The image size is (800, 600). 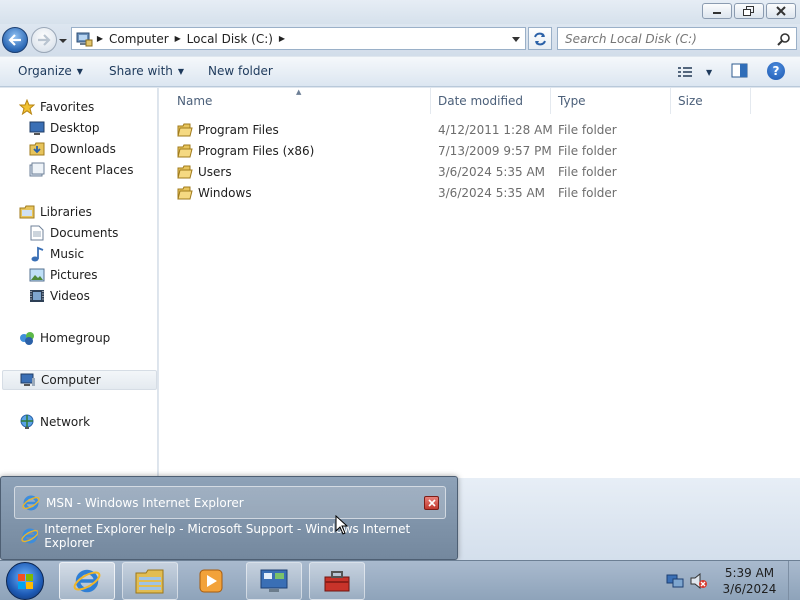 I want to click on column-label: Type, so click(x=572, y=101).